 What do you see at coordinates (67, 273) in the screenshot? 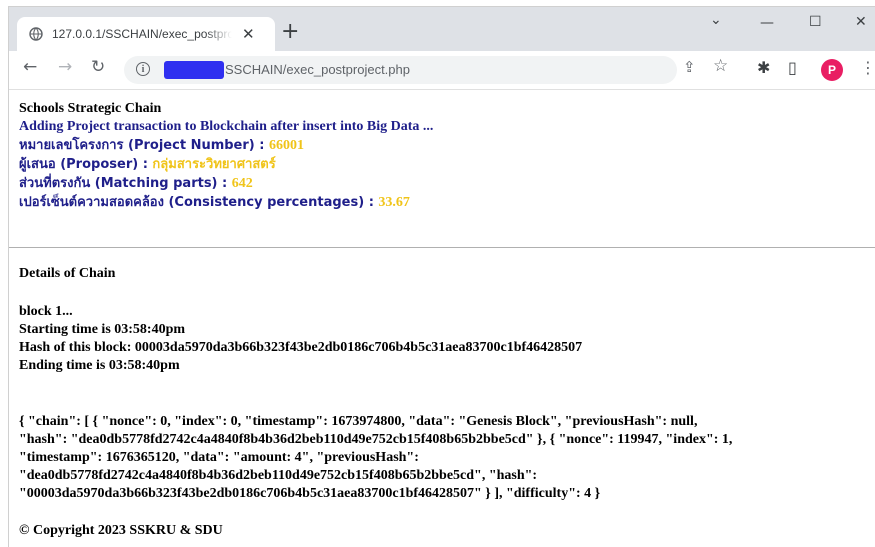
I see `details-title: Details of Chain` at bounding box center [67, 273].